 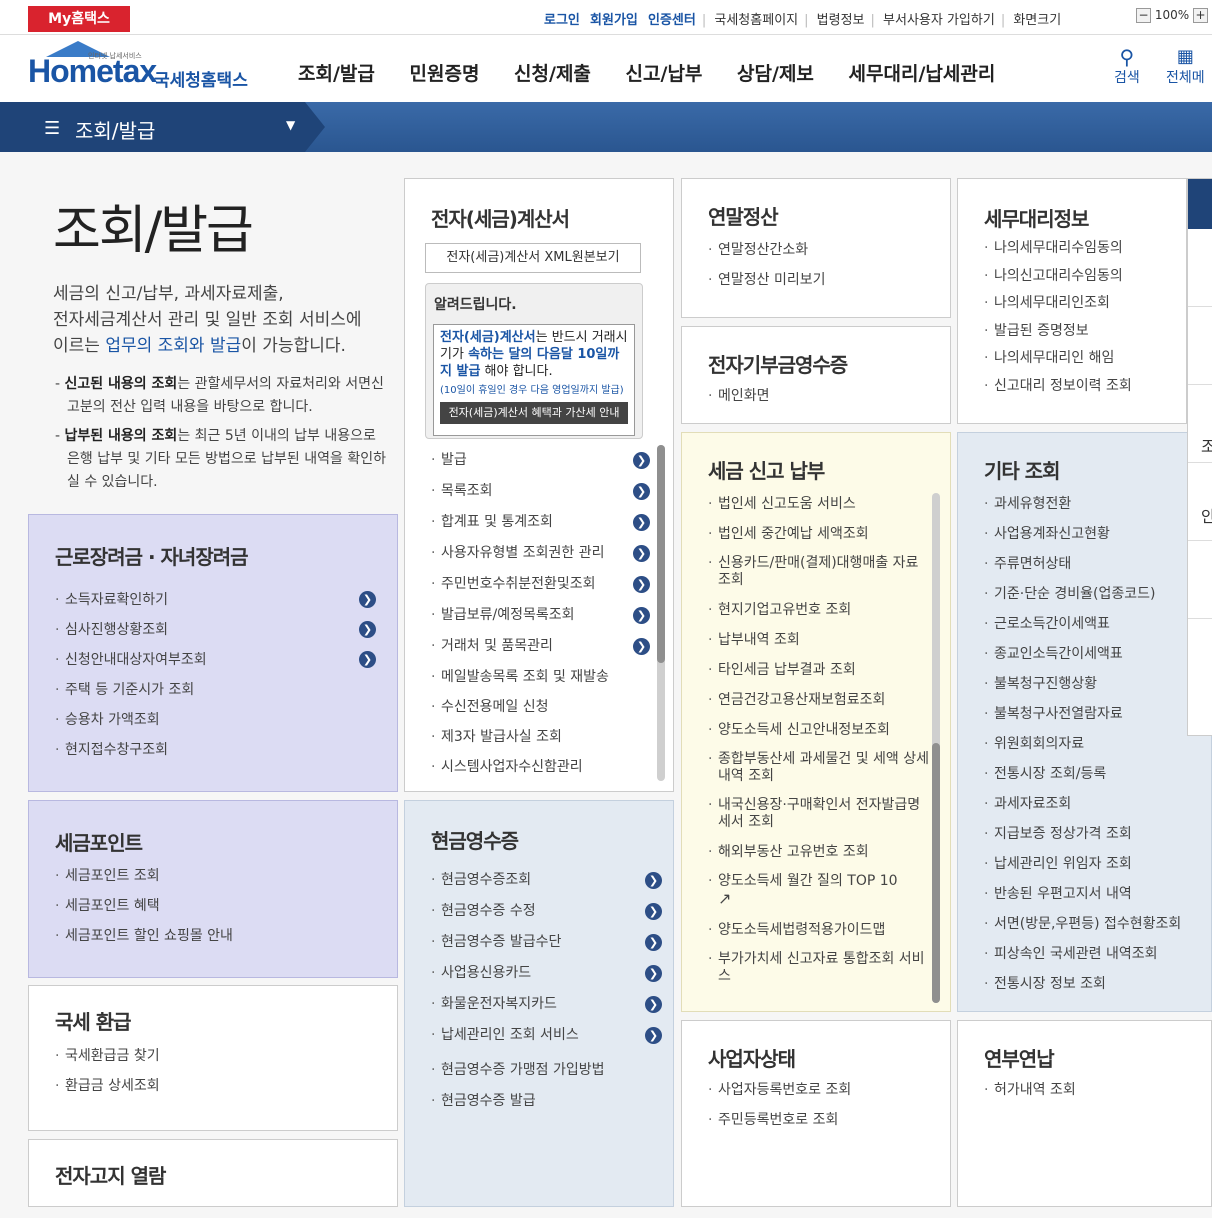 What do you see at coordinates (215, 630) in the screenshot?
I see `list-item: 심사진행상황조회❯` at bounding box center [215, 630].